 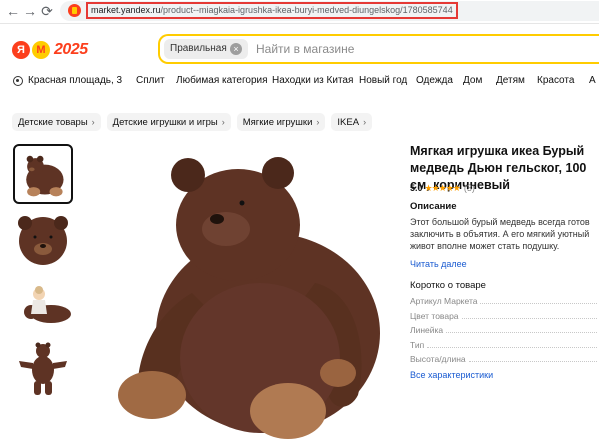 I want to click on star-rating-icon: ★★★★★, so click(x=442, y=188).